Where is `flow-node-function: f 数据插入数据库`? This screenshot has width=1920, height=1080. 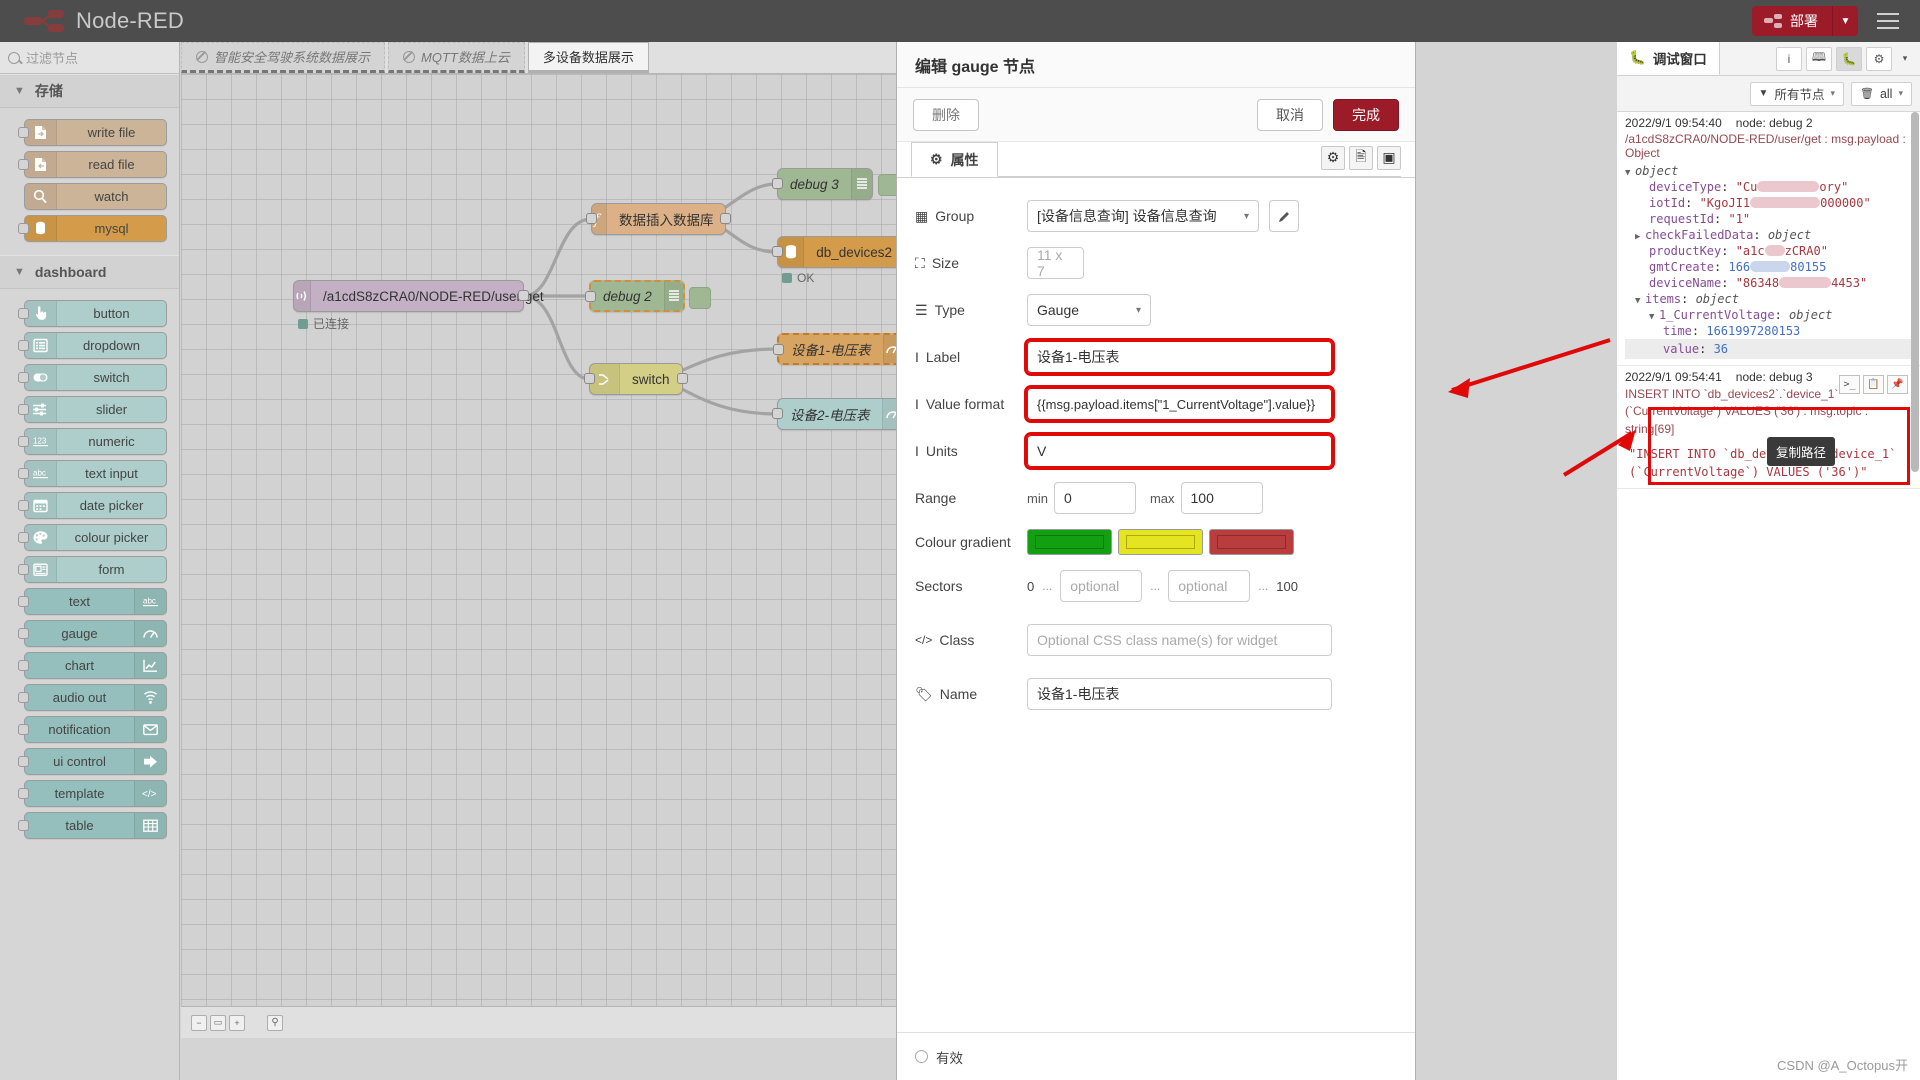
flow-node-function: f 数据插入数据库 is located at coordinates (658, 219).